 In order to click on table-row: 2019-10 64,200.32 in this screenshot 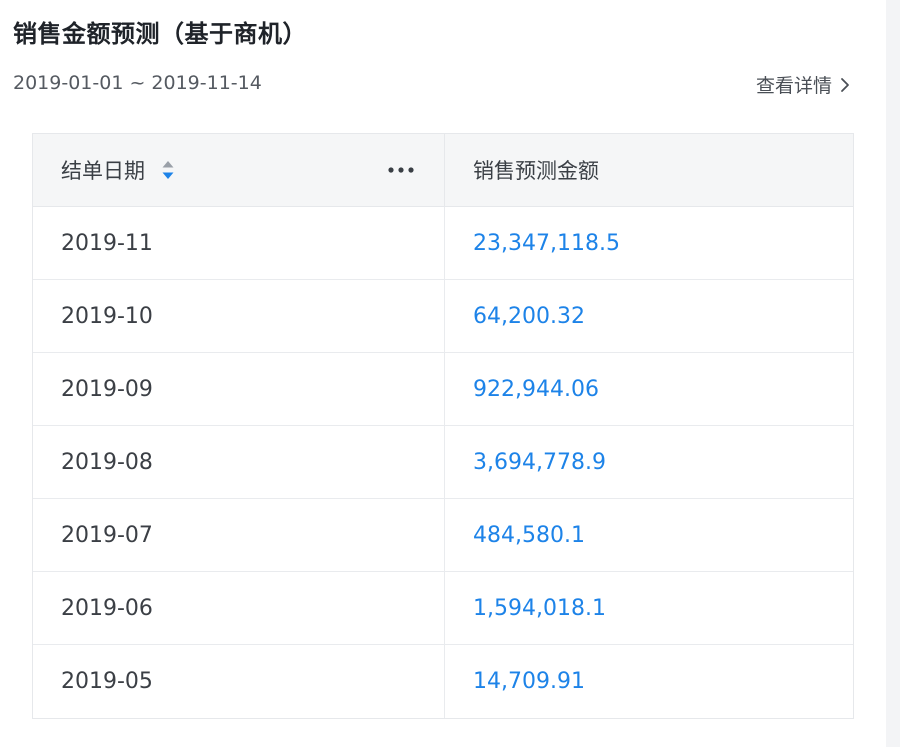, I will do `click(443, 316)`.